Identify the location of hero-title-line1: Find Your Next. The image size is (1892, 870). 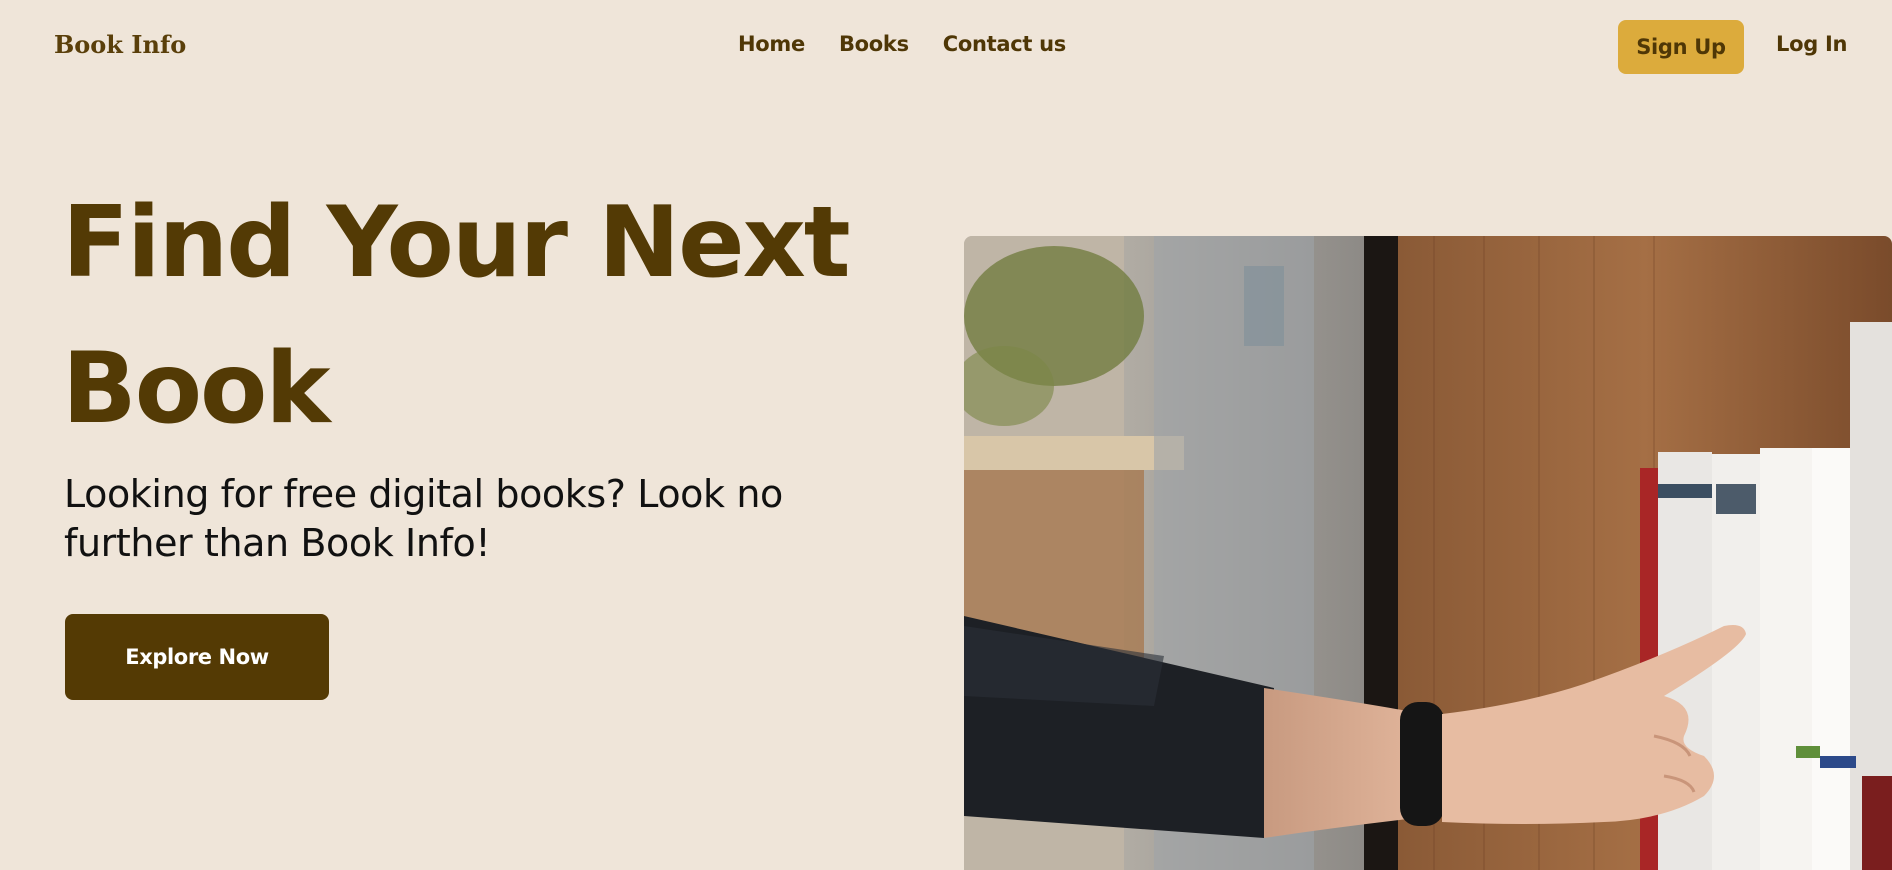
(456, 243).